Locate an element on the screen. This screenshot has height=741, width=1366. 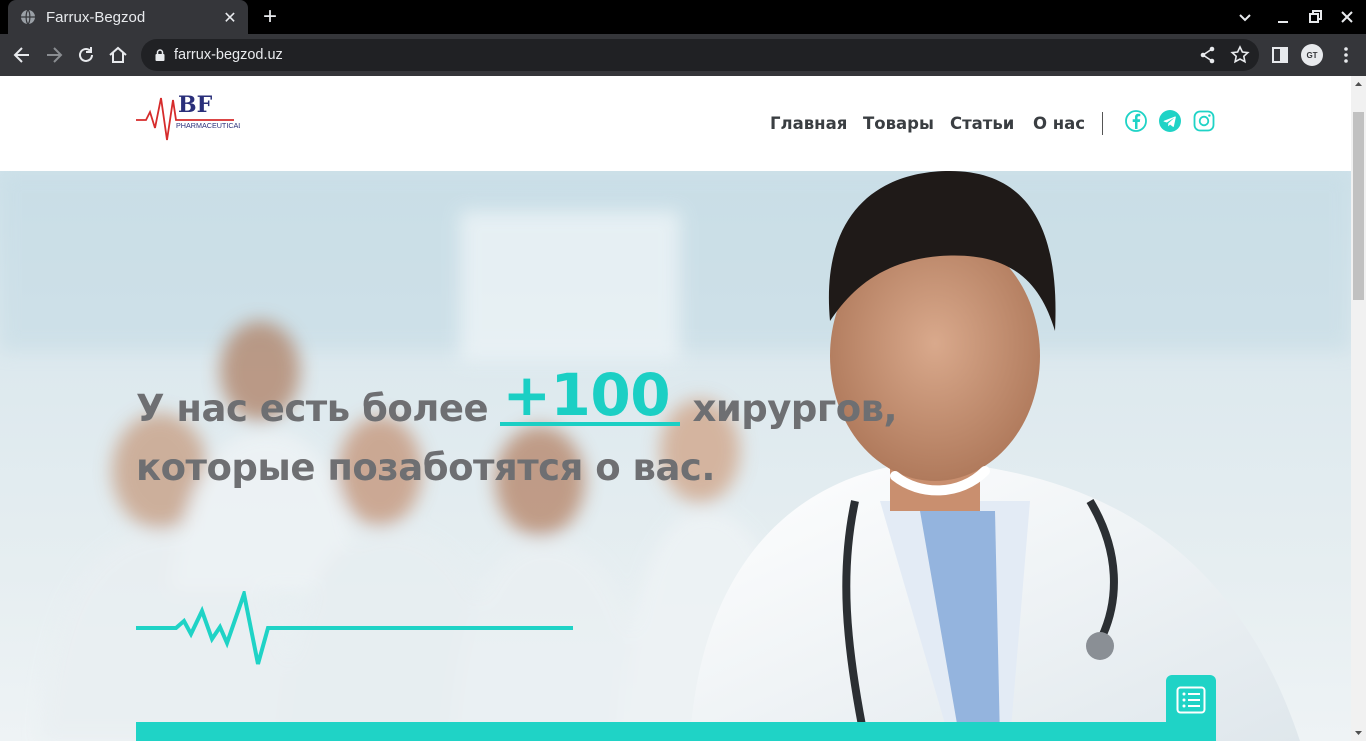
minimize-icon is located at coordinates (1283, 17).